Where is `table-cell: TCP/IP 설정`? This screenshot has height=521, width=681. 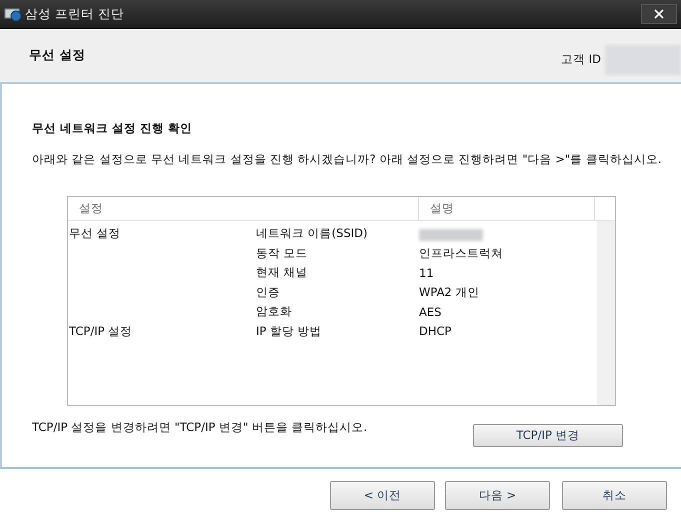 table-cell: TCP/IP 설정 is located at coordinates (100, 331).